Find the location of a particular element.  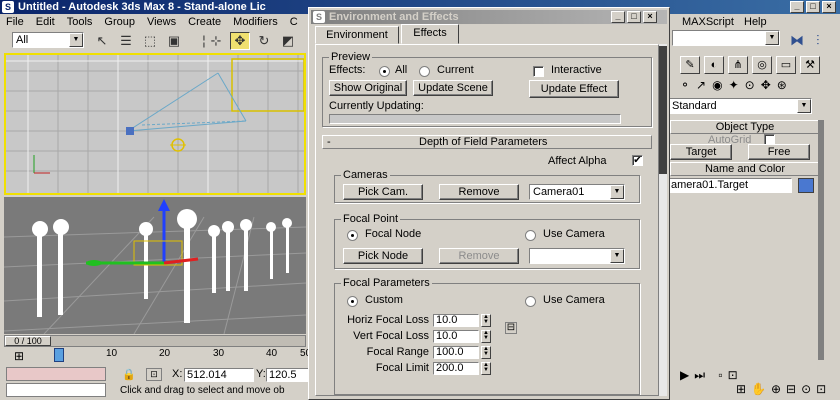

update-progress-bar is located at coordinates (475, 119).